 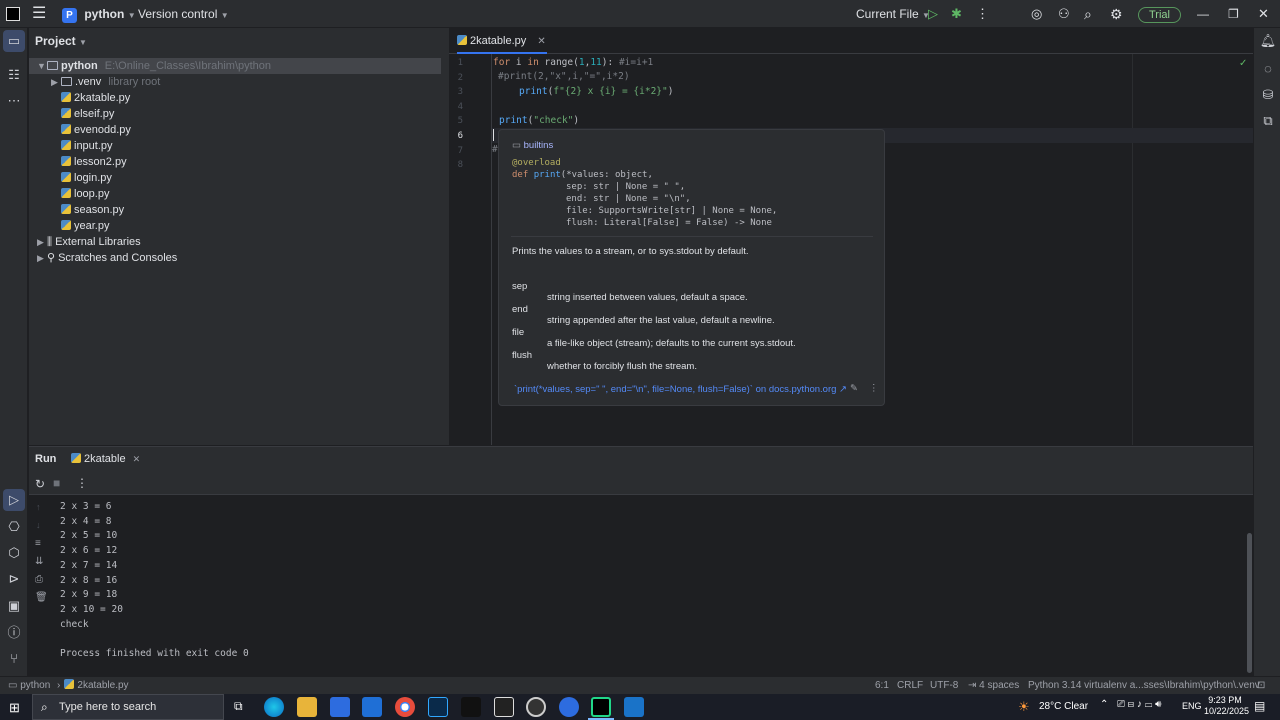 I want to click on search-icon: ⌕, so click(x=1088, y=14).